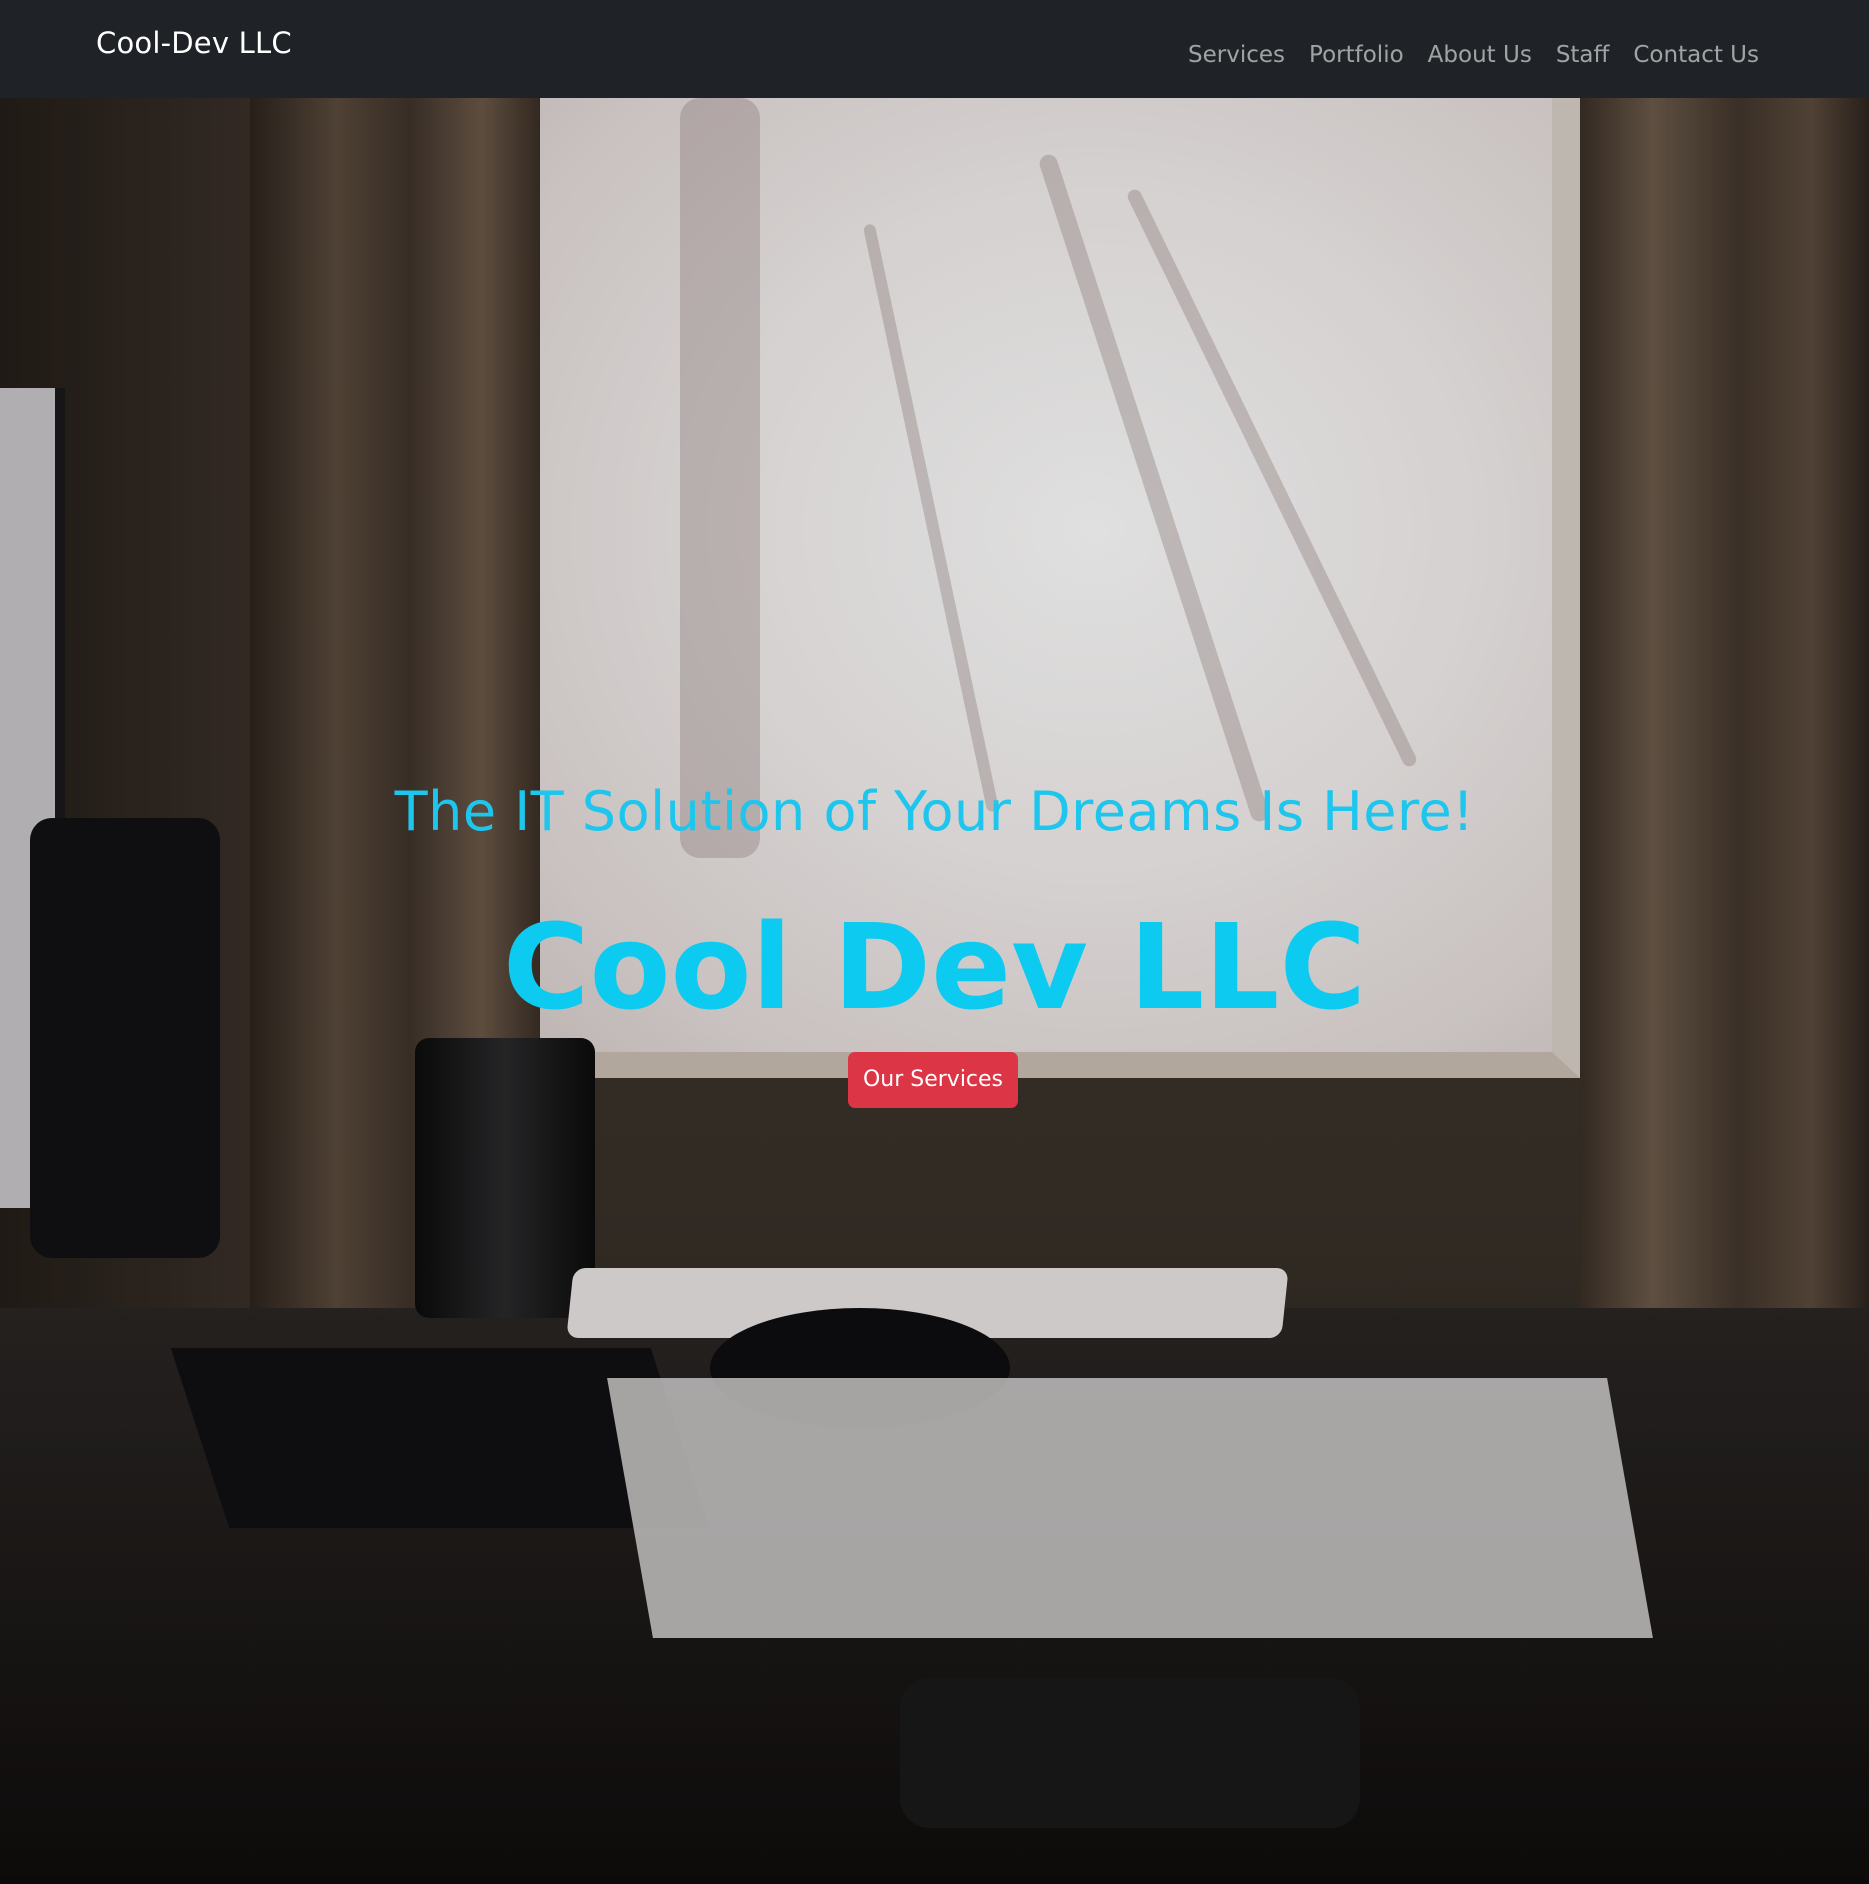  What do you see at coordinates (194, 43) in the screenshot?
I see `brand-logo-link: Cool-Dev LLC` at bounding box center [194, 43].